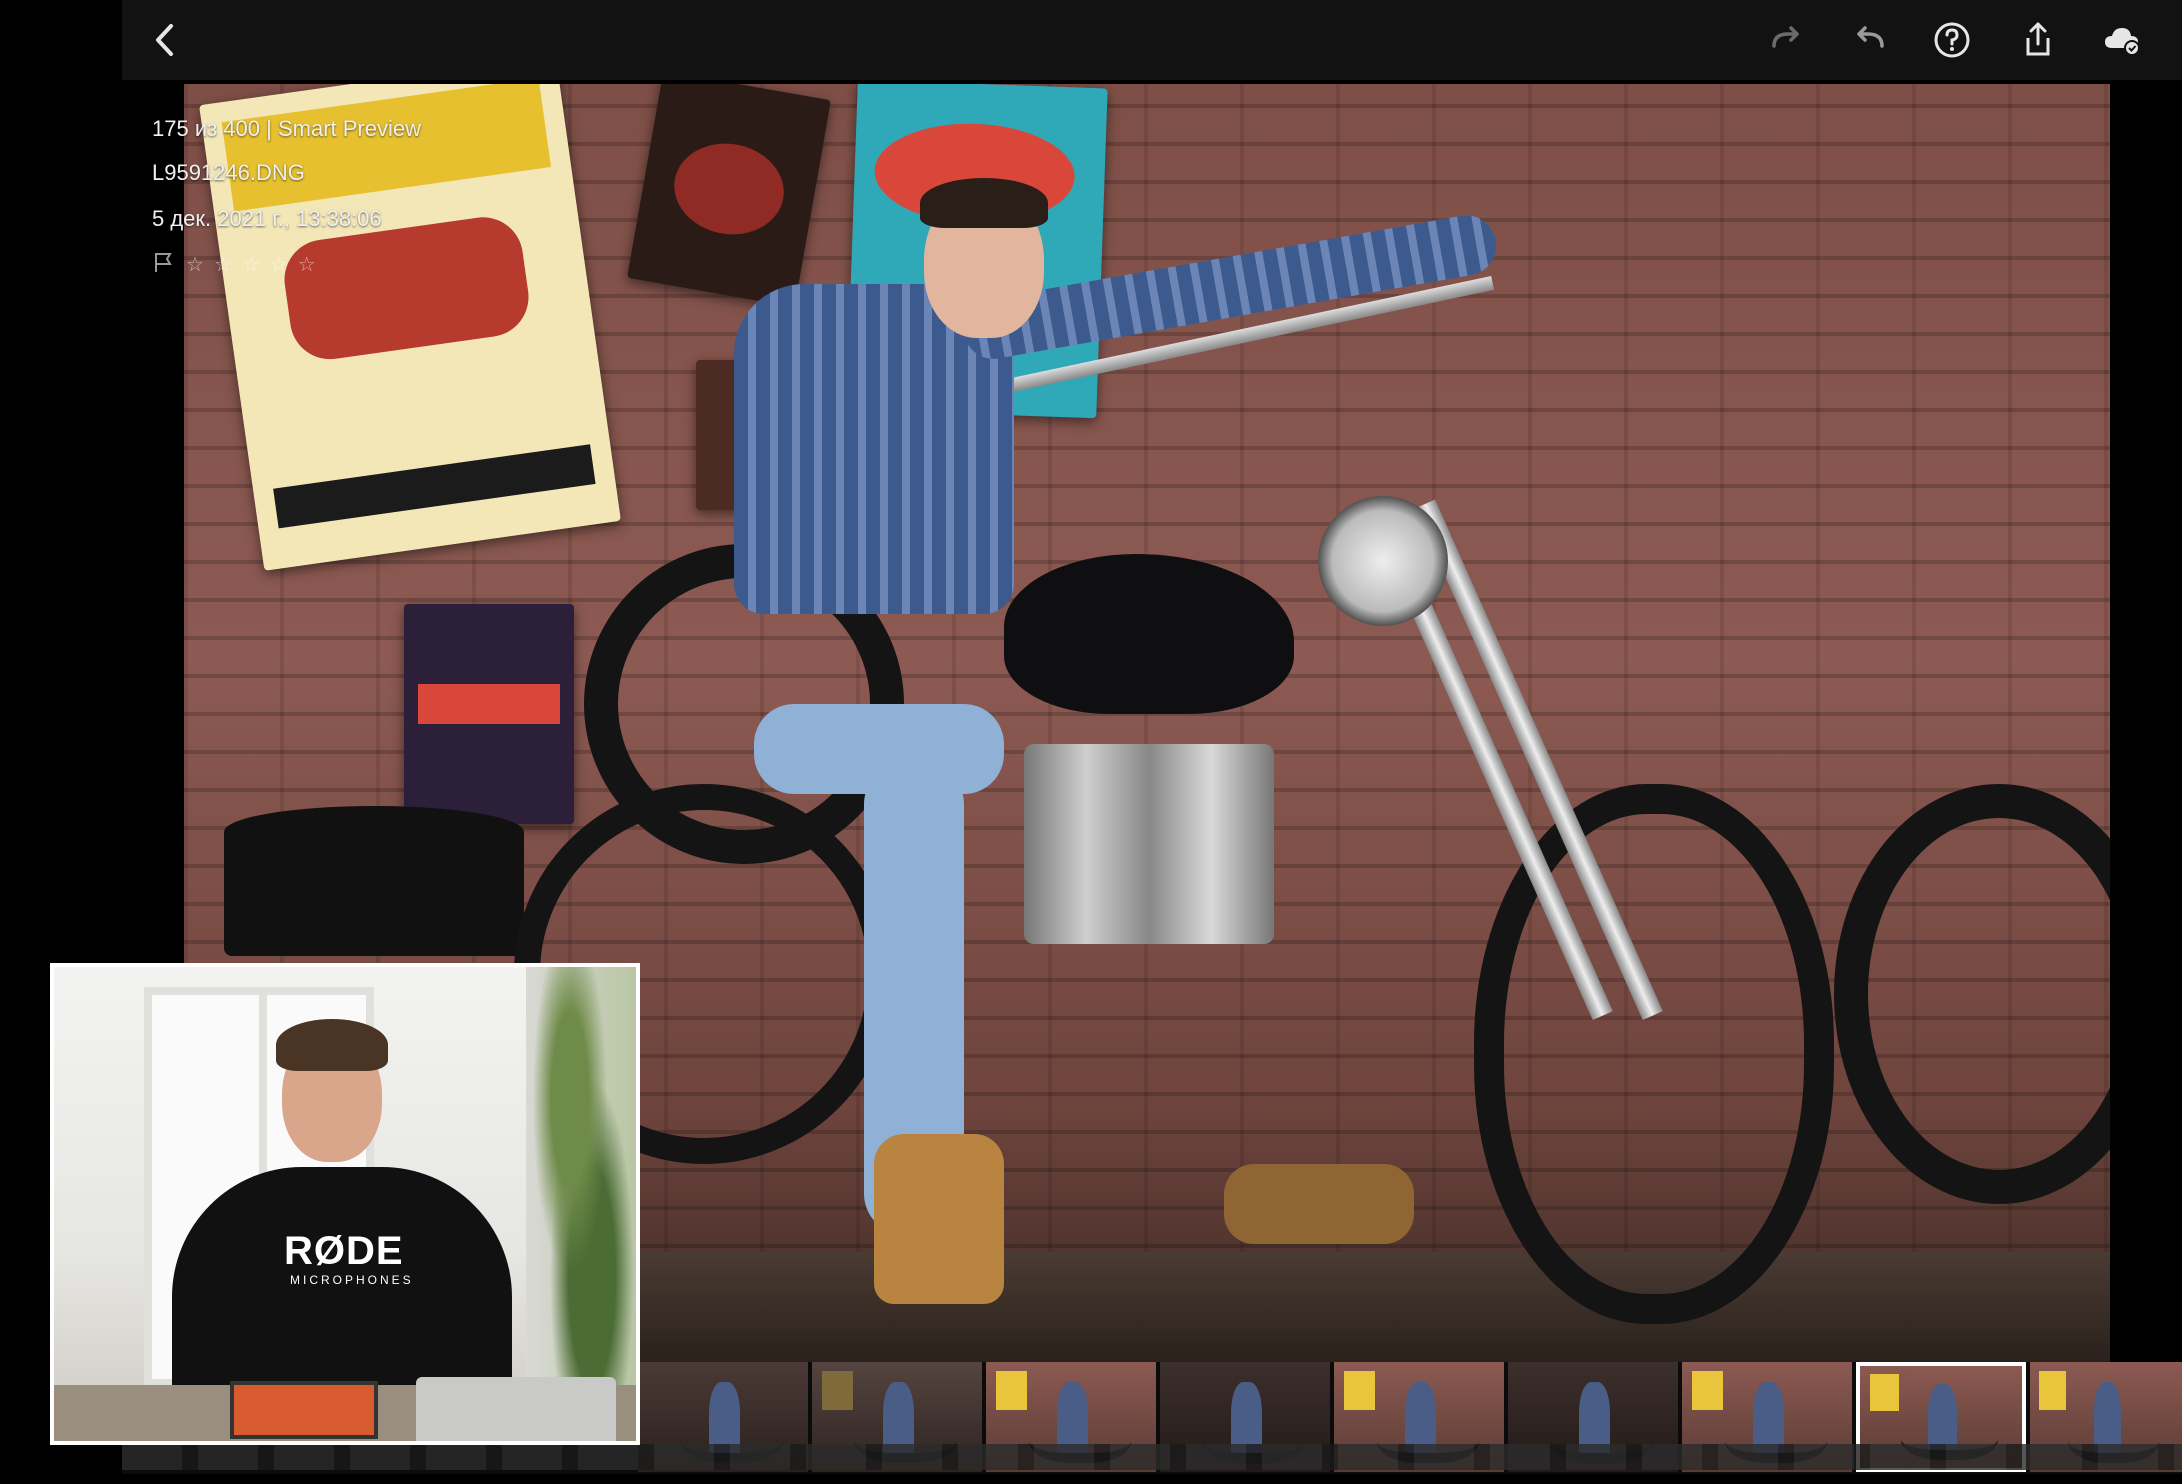  Describe the element at coordinates (307, 265) in the screenshot. I see `star-icon-5: ☆` at that location.